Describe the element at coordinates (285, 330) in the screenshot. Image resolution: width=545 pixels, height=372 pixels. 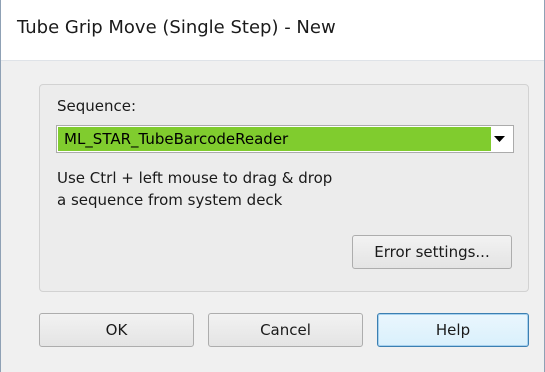
I see `cancel-button: Cancel` at that location.